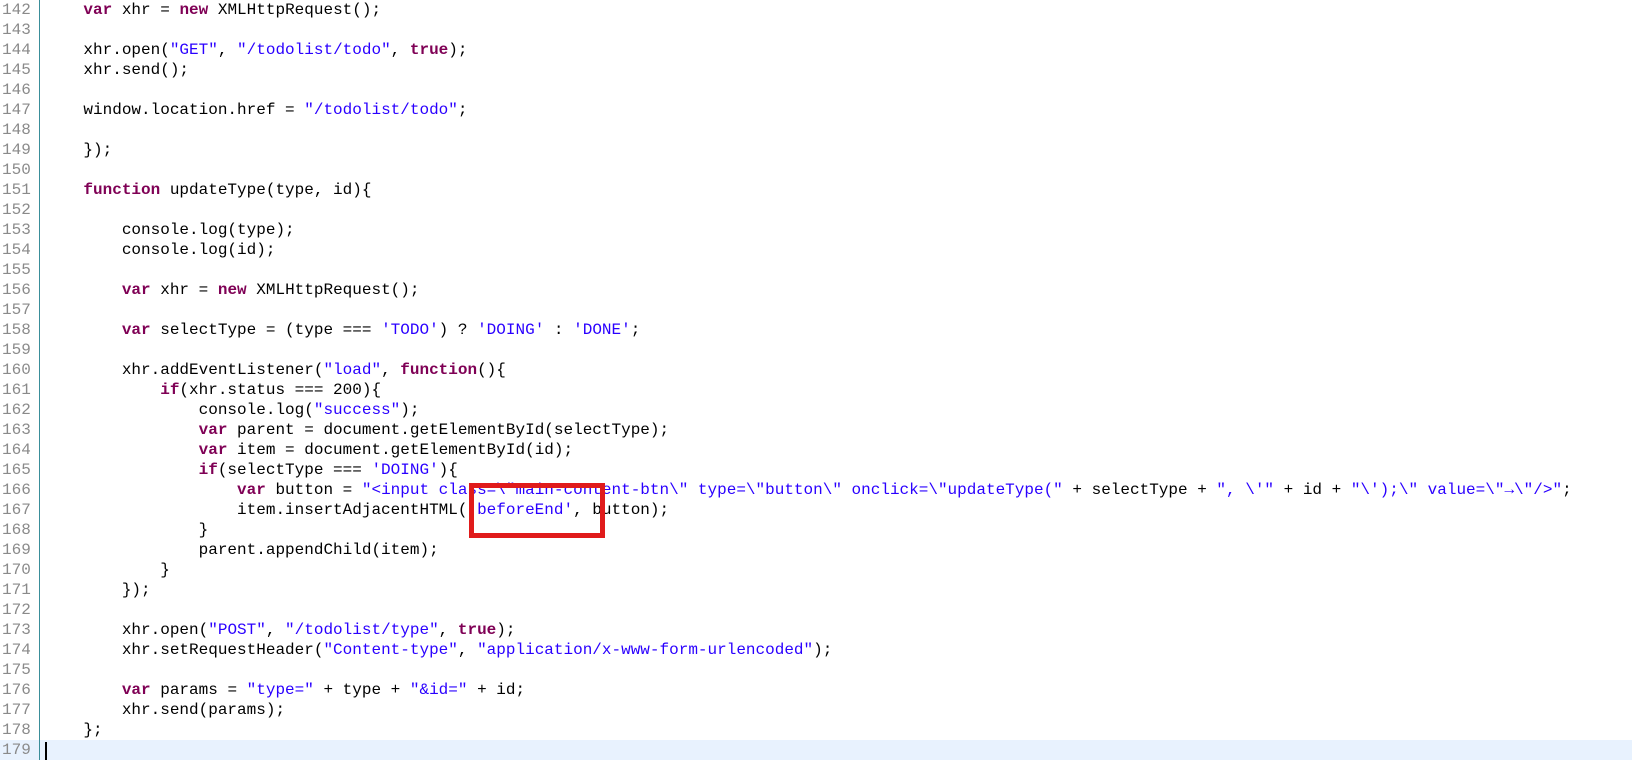 This screenshot has height=760, width=1632. Describe the element at coordinates (390, 650) in the screenshot. I see `string-token: "Content-type"` at that location.